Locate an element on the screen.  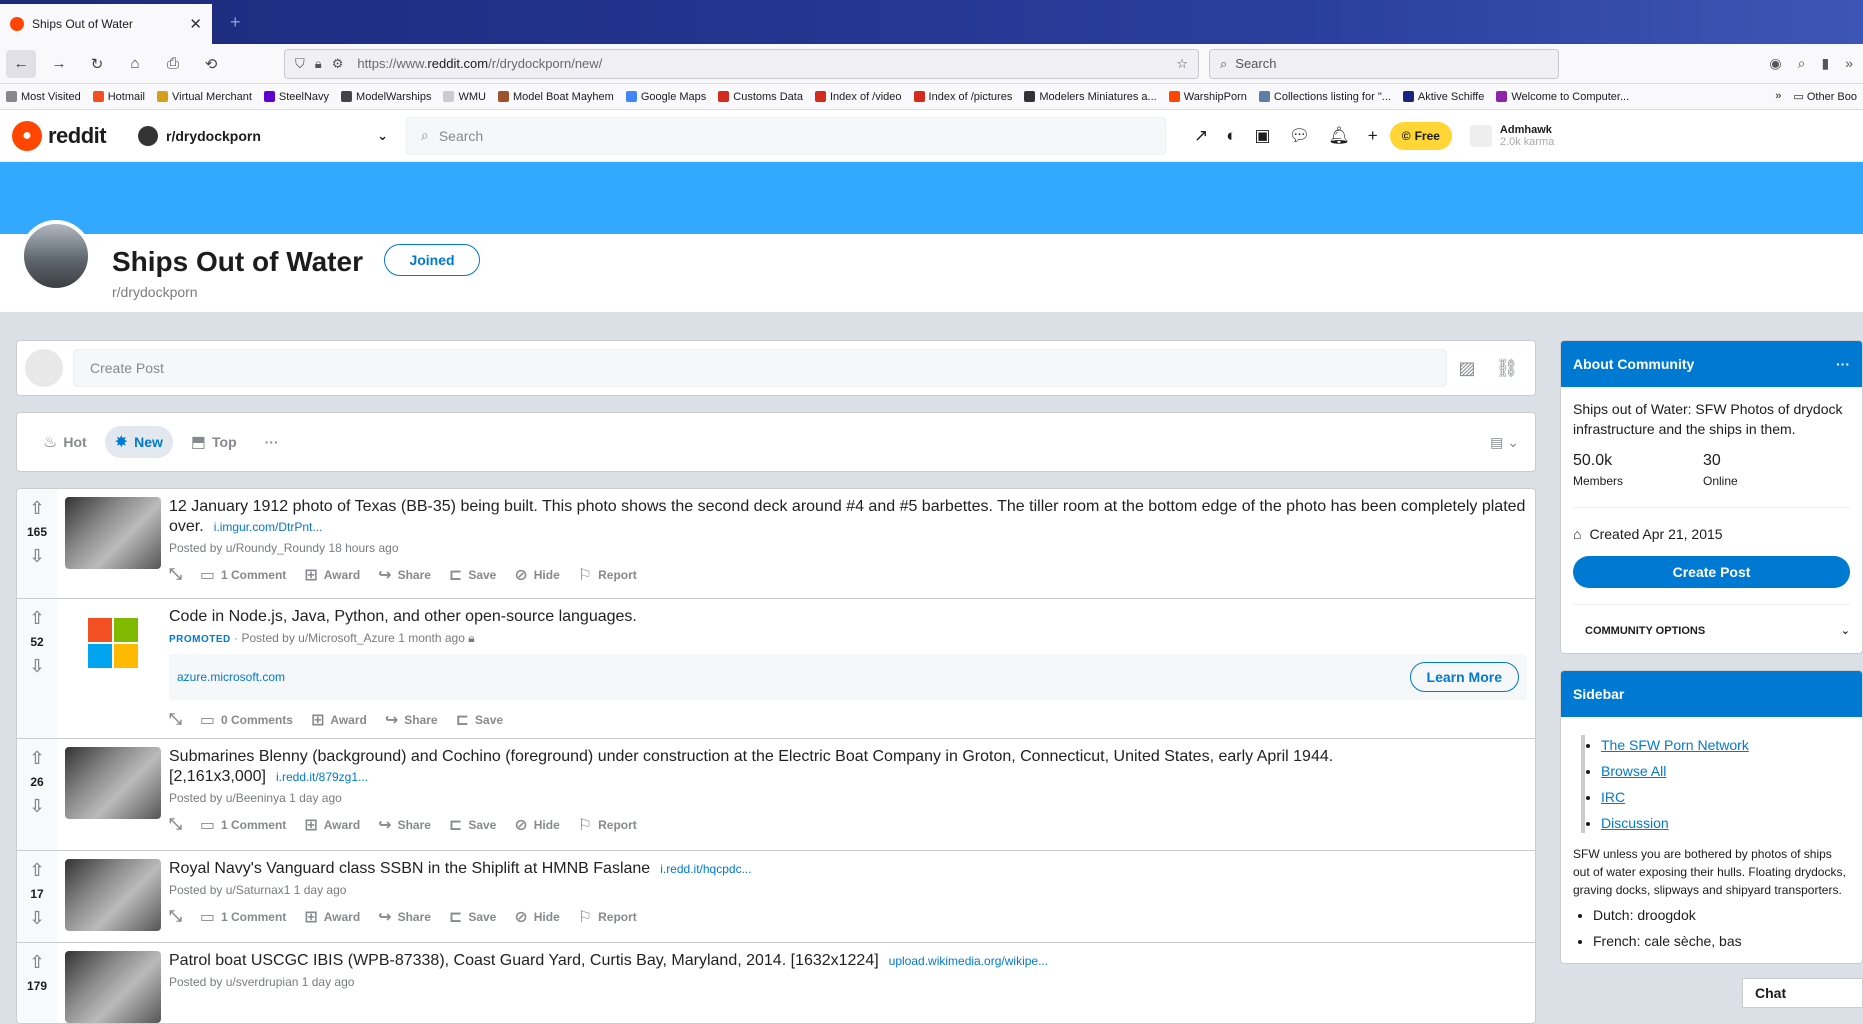
reddit-search-input: ⌕ Search is located at coordinates (786, 135).